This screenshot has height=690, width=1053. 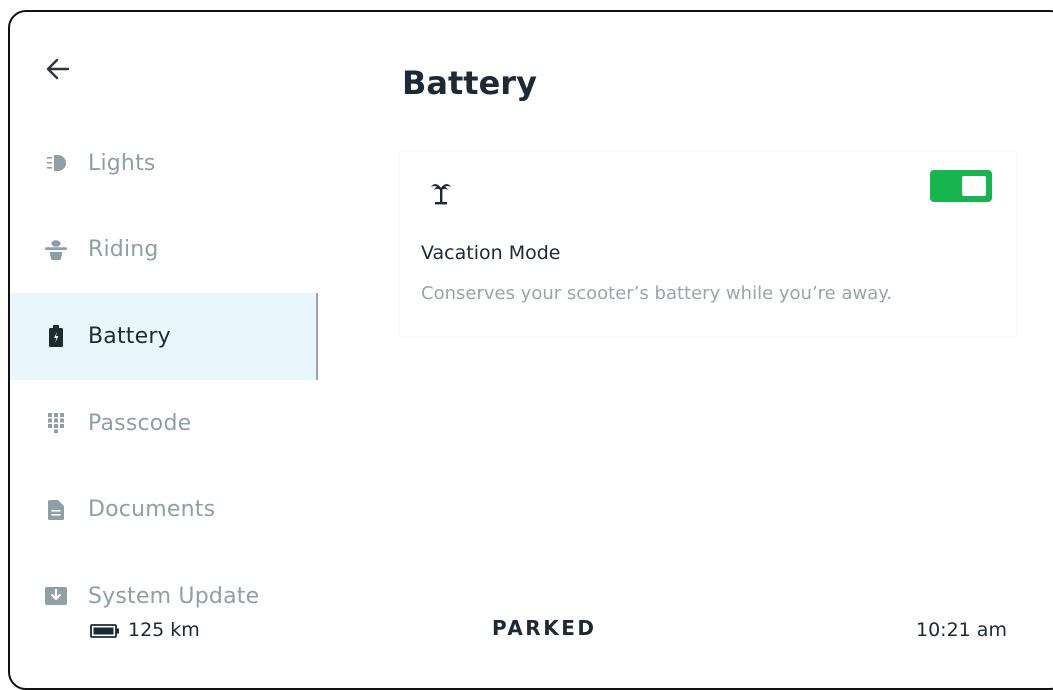 I want to click on keypad-icon, so click(x=56, y=423).